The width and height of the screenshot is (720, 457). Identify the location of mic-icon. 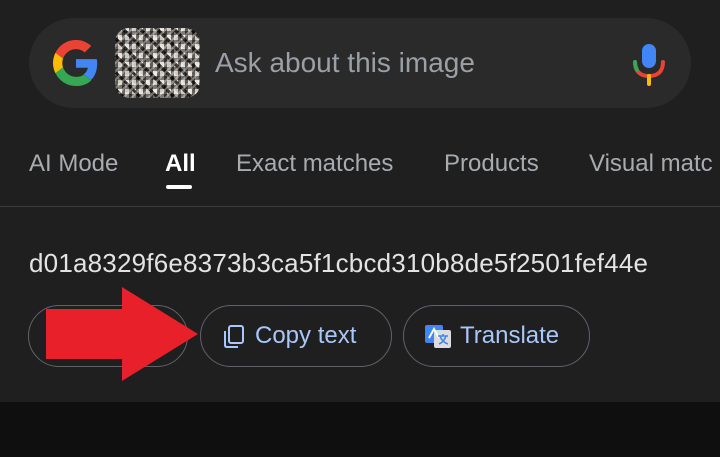
(649, 64).